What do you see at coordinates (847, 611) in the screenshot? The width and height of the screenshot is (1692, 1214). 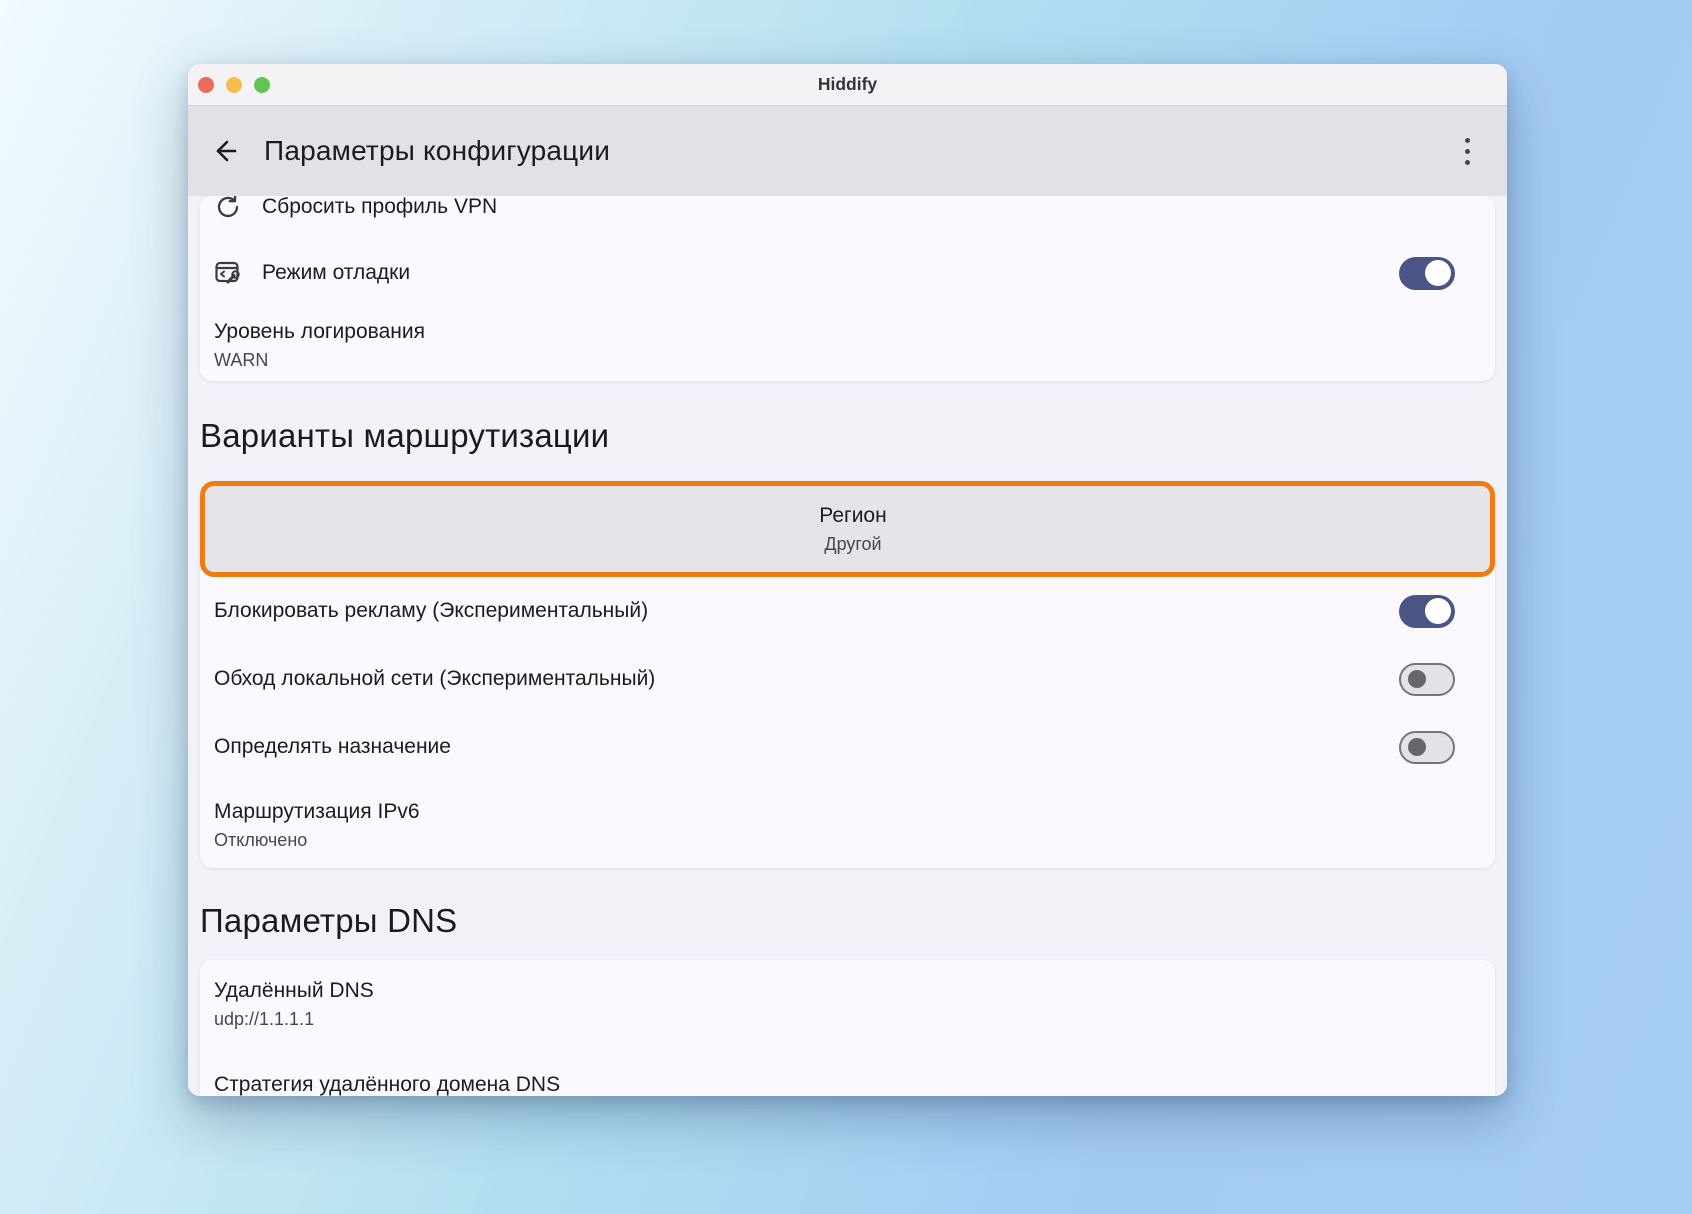 I see `block-ads-row: Блокировать рекламу (Экспериментальный)` at bounding box center [847, 611].